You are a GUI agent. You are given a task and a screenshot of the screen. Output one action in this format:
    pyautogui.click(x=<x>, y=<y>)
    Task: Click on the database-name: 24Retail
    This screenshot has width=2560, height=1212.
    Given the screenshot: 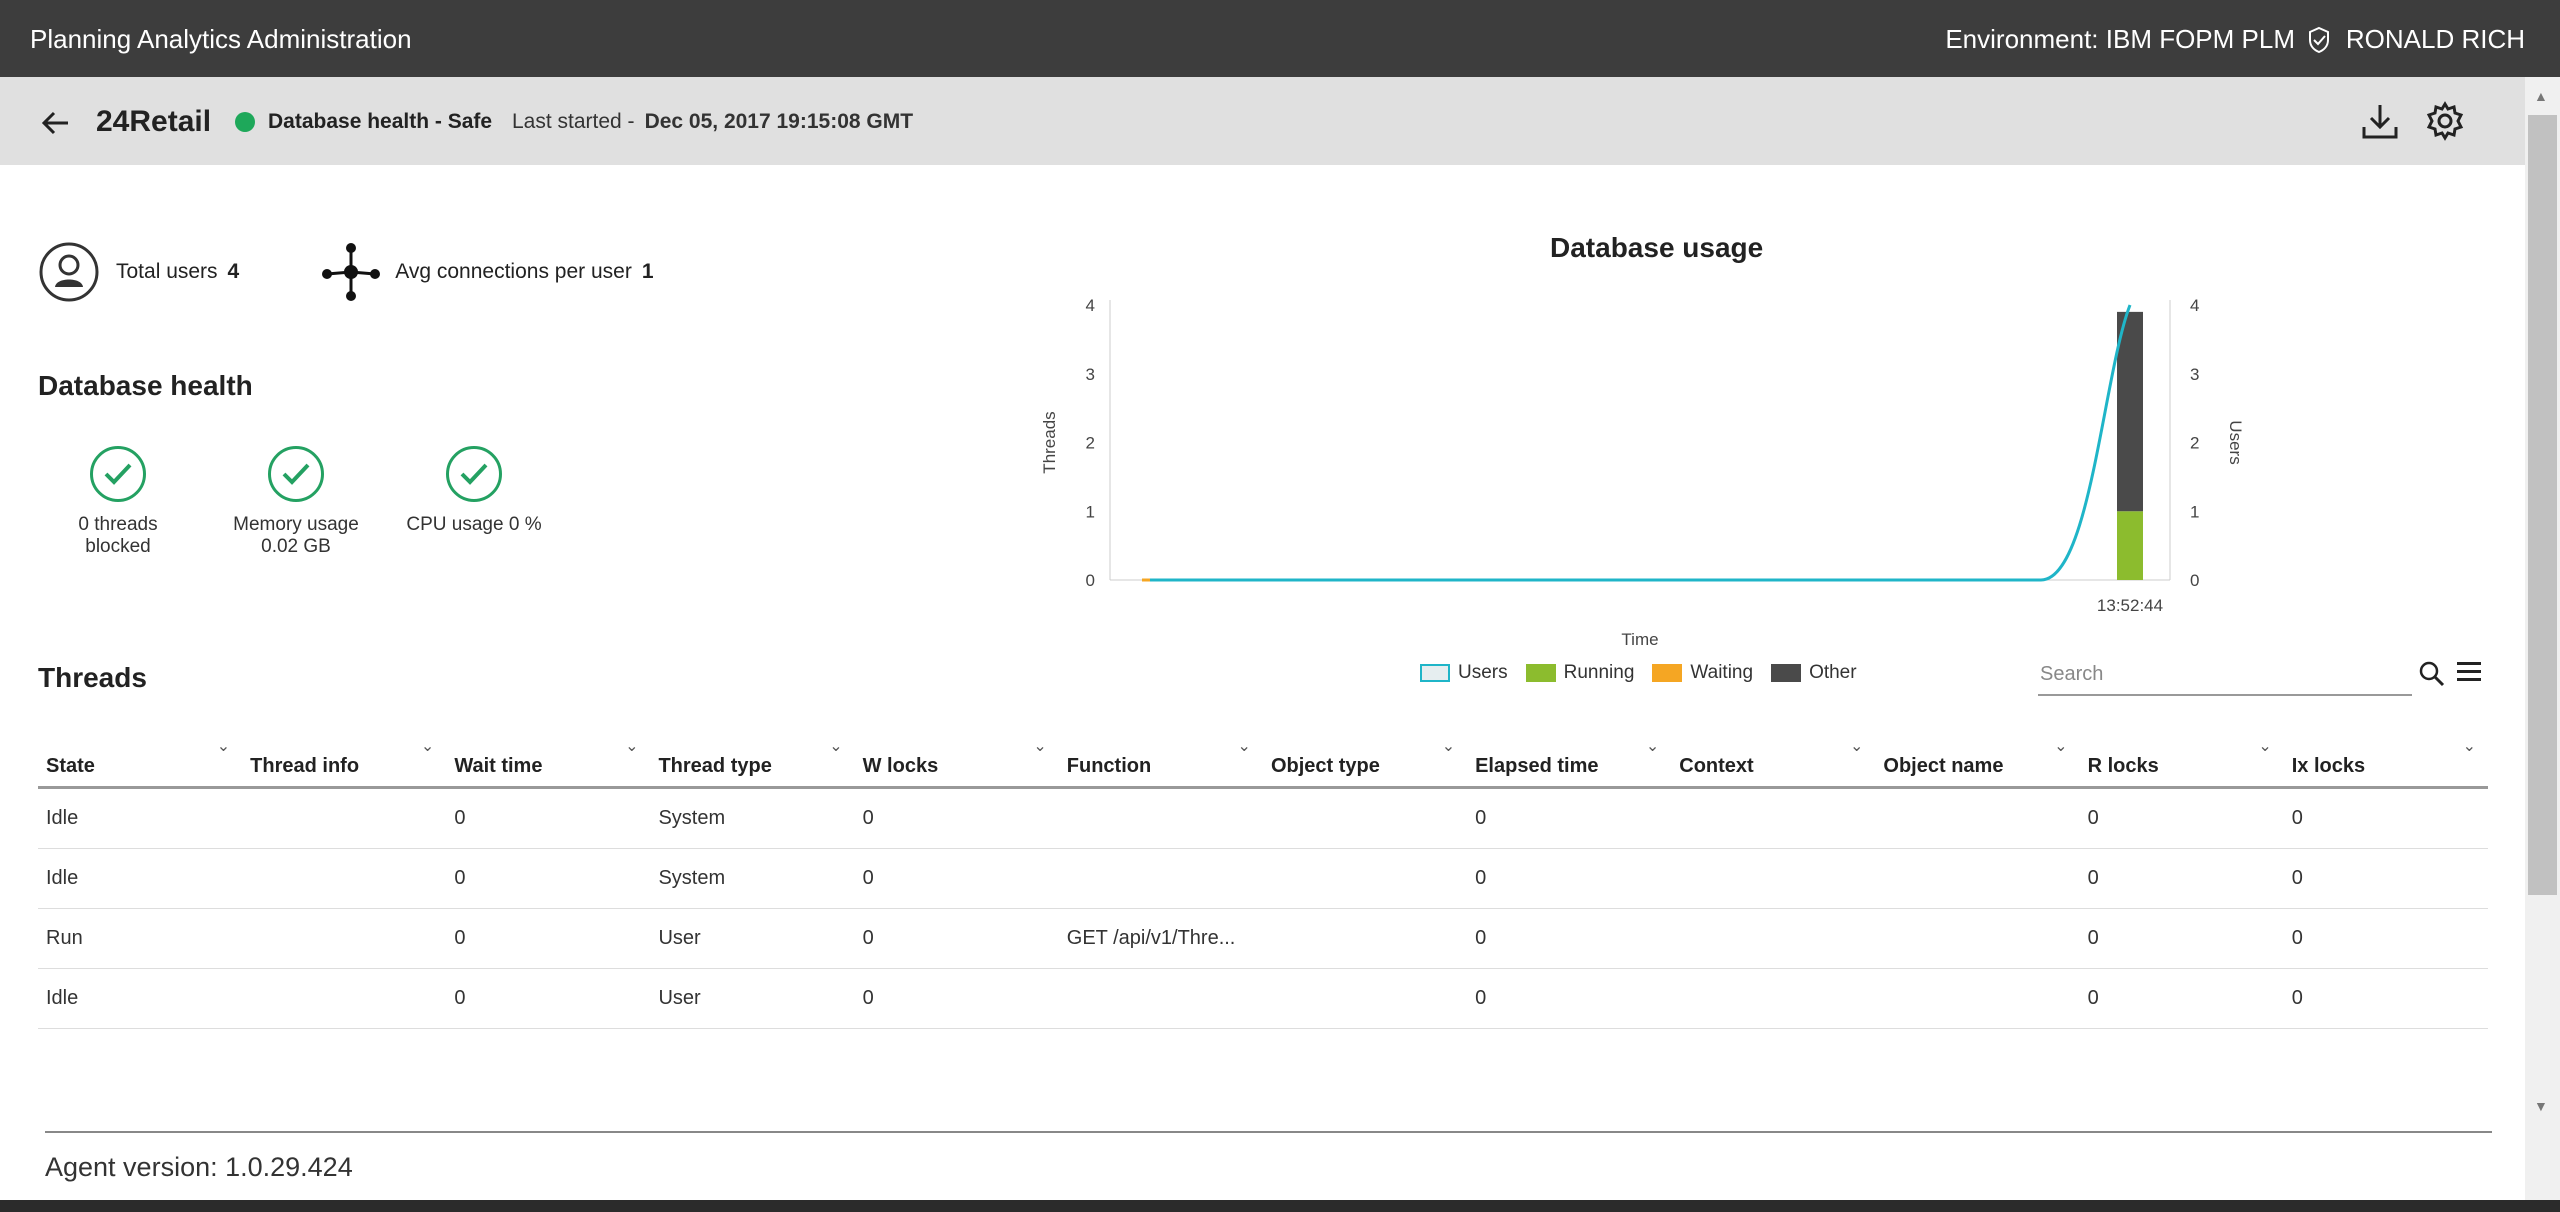 What is the action you would take?
    pyautogui.click(x=154, y=121)
    